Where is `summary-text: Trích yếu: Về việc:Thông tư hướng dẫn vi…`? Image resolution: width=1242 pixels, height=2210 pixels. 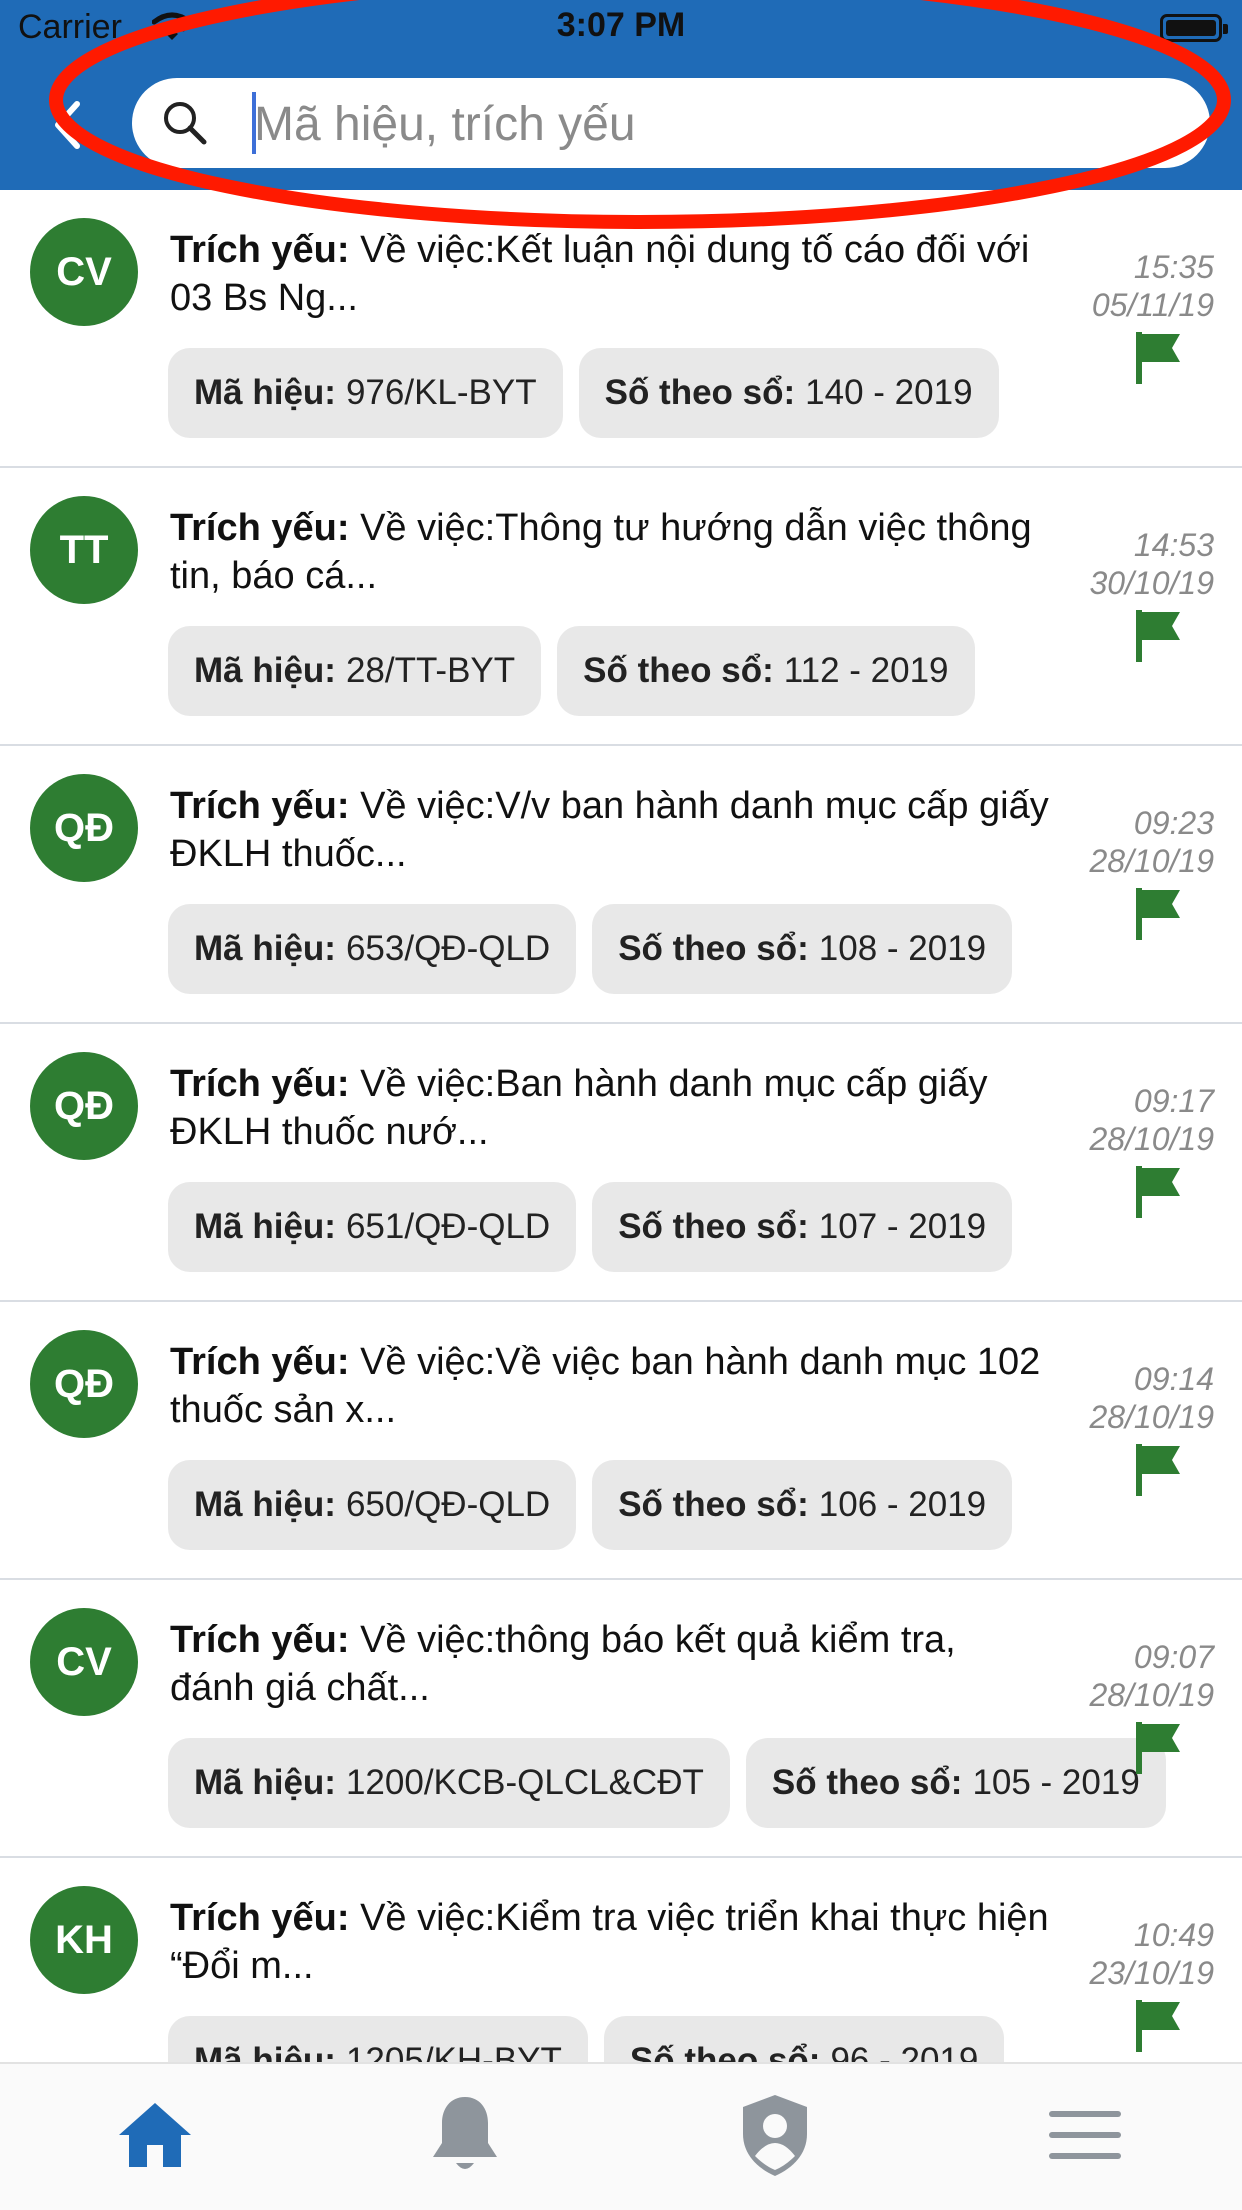 summary-text: Trích yếu: Về việc:Thông tư hướng dẫn vi… is located at coordinates (610, 552).